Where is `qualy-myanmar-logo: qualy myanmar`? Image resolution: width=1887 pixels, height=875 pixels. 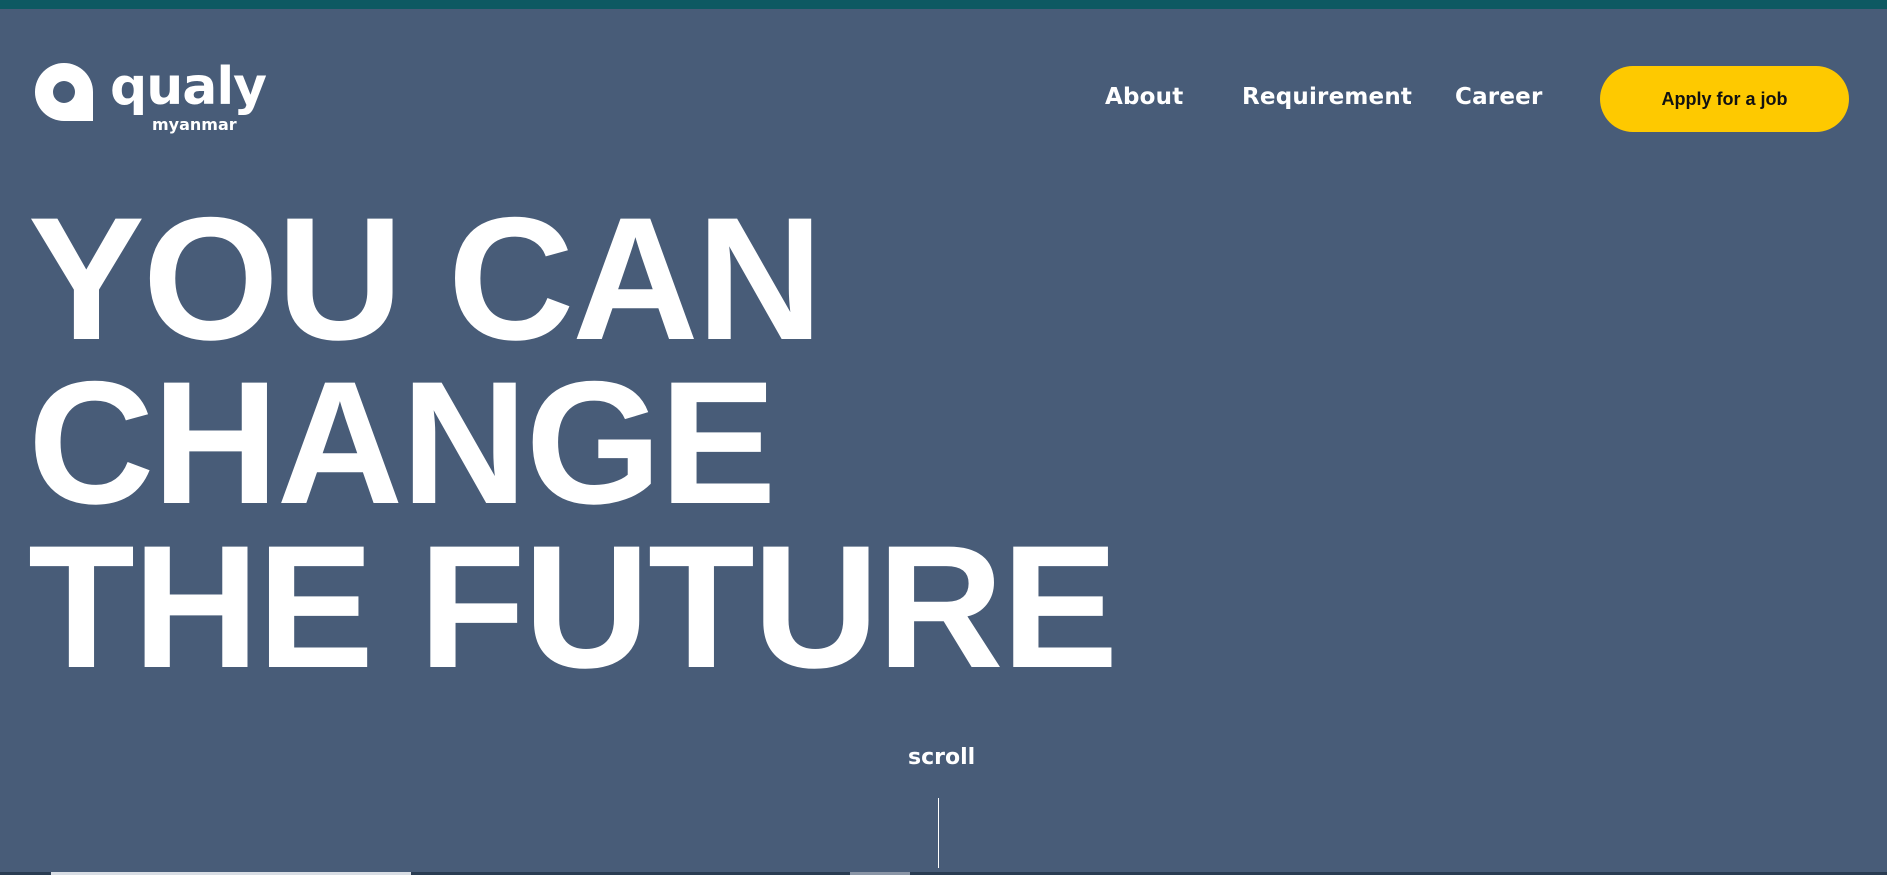
qualy-myanmar-logo: qualy myanmar is located at coordinates (157, 100).